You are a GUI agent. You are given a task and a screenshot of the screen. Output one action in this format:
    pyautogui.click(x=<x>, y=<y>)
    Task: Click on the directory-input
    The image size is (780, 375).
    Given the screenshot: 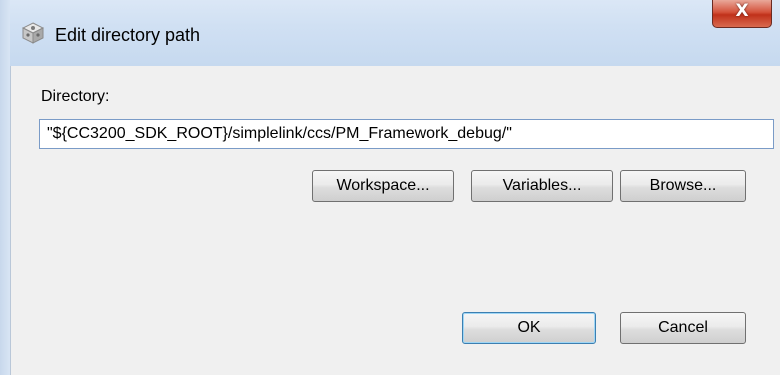 What is the action you would take?
    pyautogui.click(x=406, y=134)
    